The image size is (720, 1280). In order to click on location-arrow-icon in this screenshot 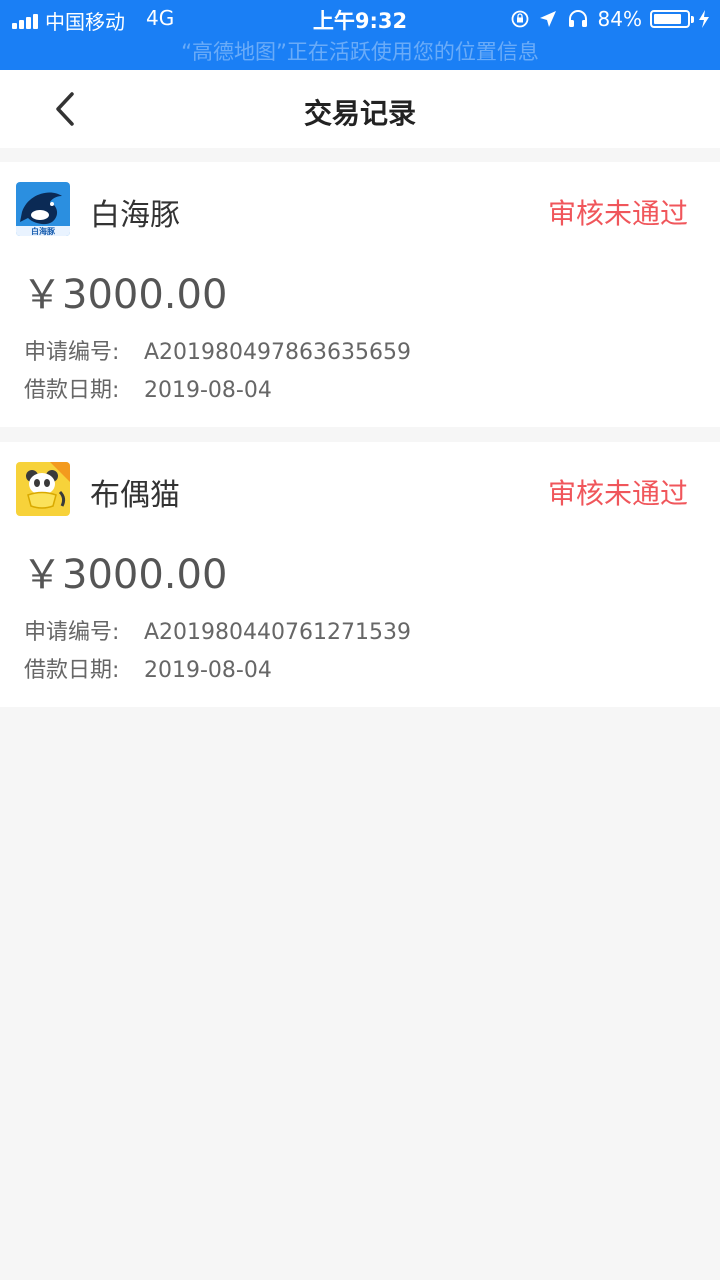, I will do `click(547, 19)`.